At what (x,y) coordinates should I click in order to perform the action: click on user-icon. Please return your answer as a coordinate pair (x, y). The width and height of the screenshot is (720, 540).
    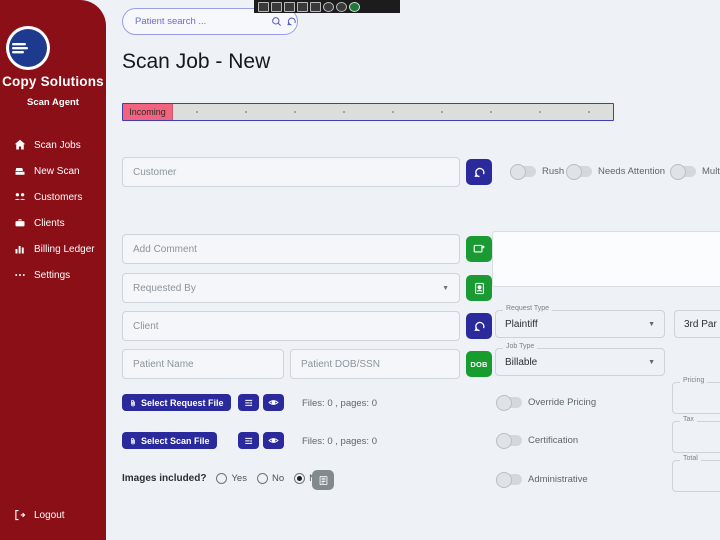
    Looking at the image, I should click on (341, 6).